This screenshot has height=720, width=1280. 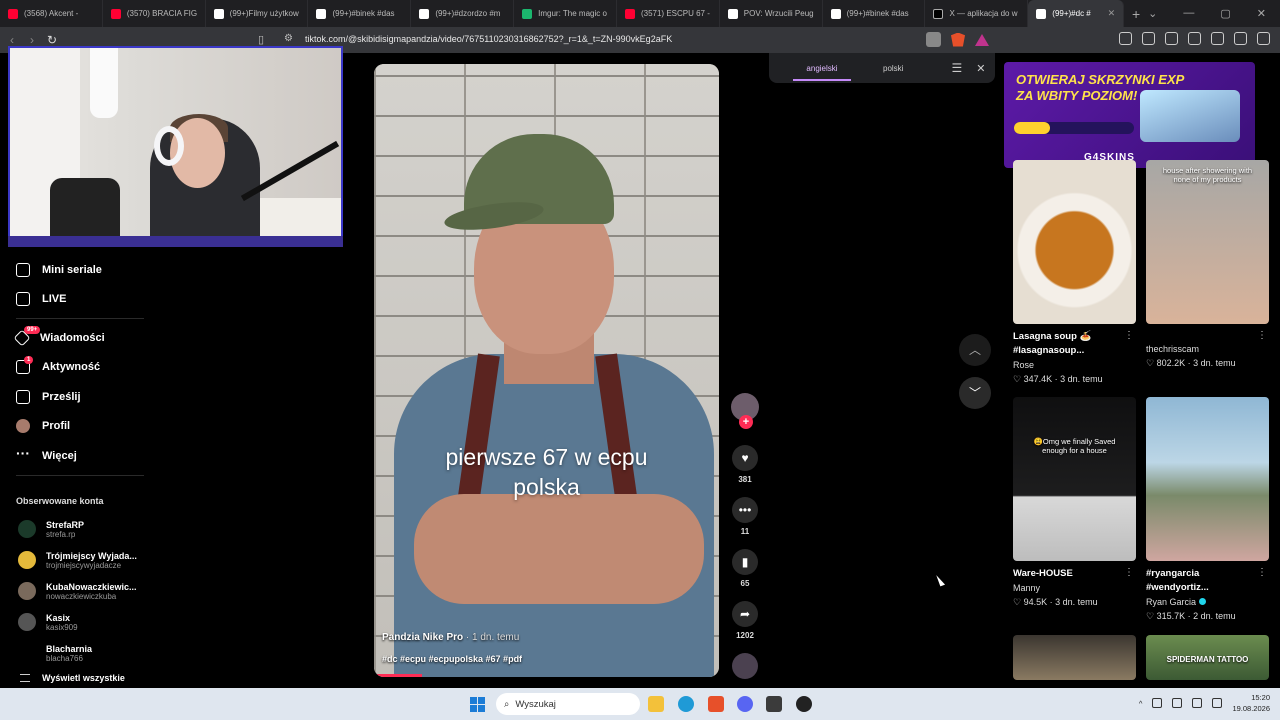 I want to click on brave-shield-icon, so click(x=958, y=39).